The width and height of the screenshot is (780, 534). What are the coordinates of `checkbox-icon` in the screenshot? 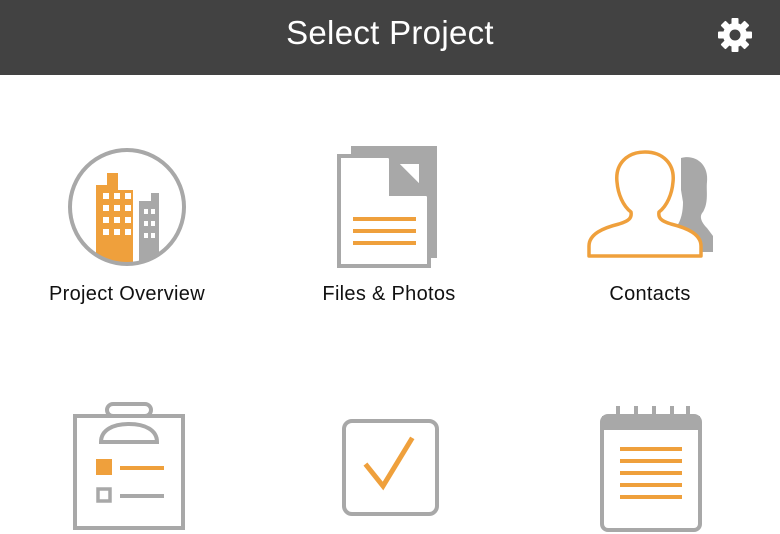 It's located at (390, 467).